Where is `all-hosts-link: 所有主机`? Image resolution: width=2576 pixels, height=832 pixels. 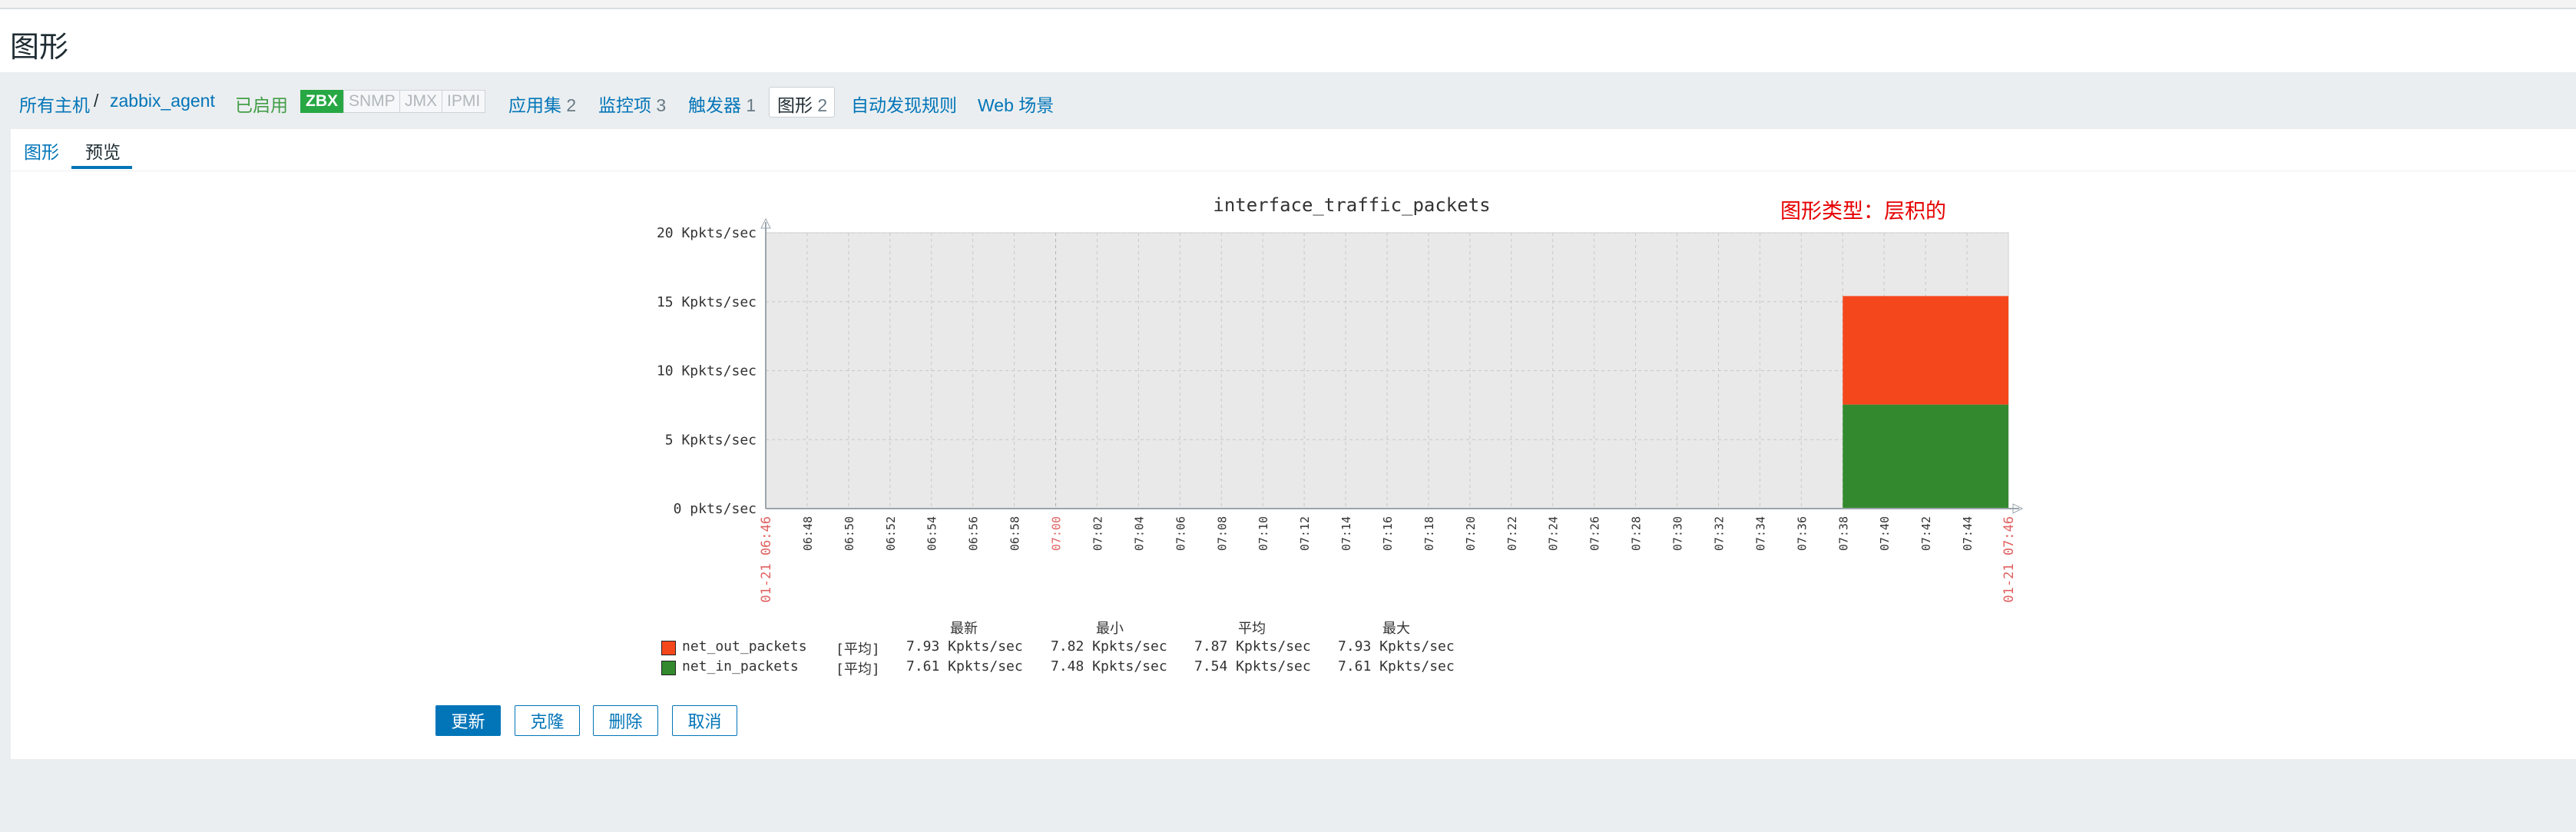 all-hosts-link: 所有主机 is located at coordinates (55, 104).